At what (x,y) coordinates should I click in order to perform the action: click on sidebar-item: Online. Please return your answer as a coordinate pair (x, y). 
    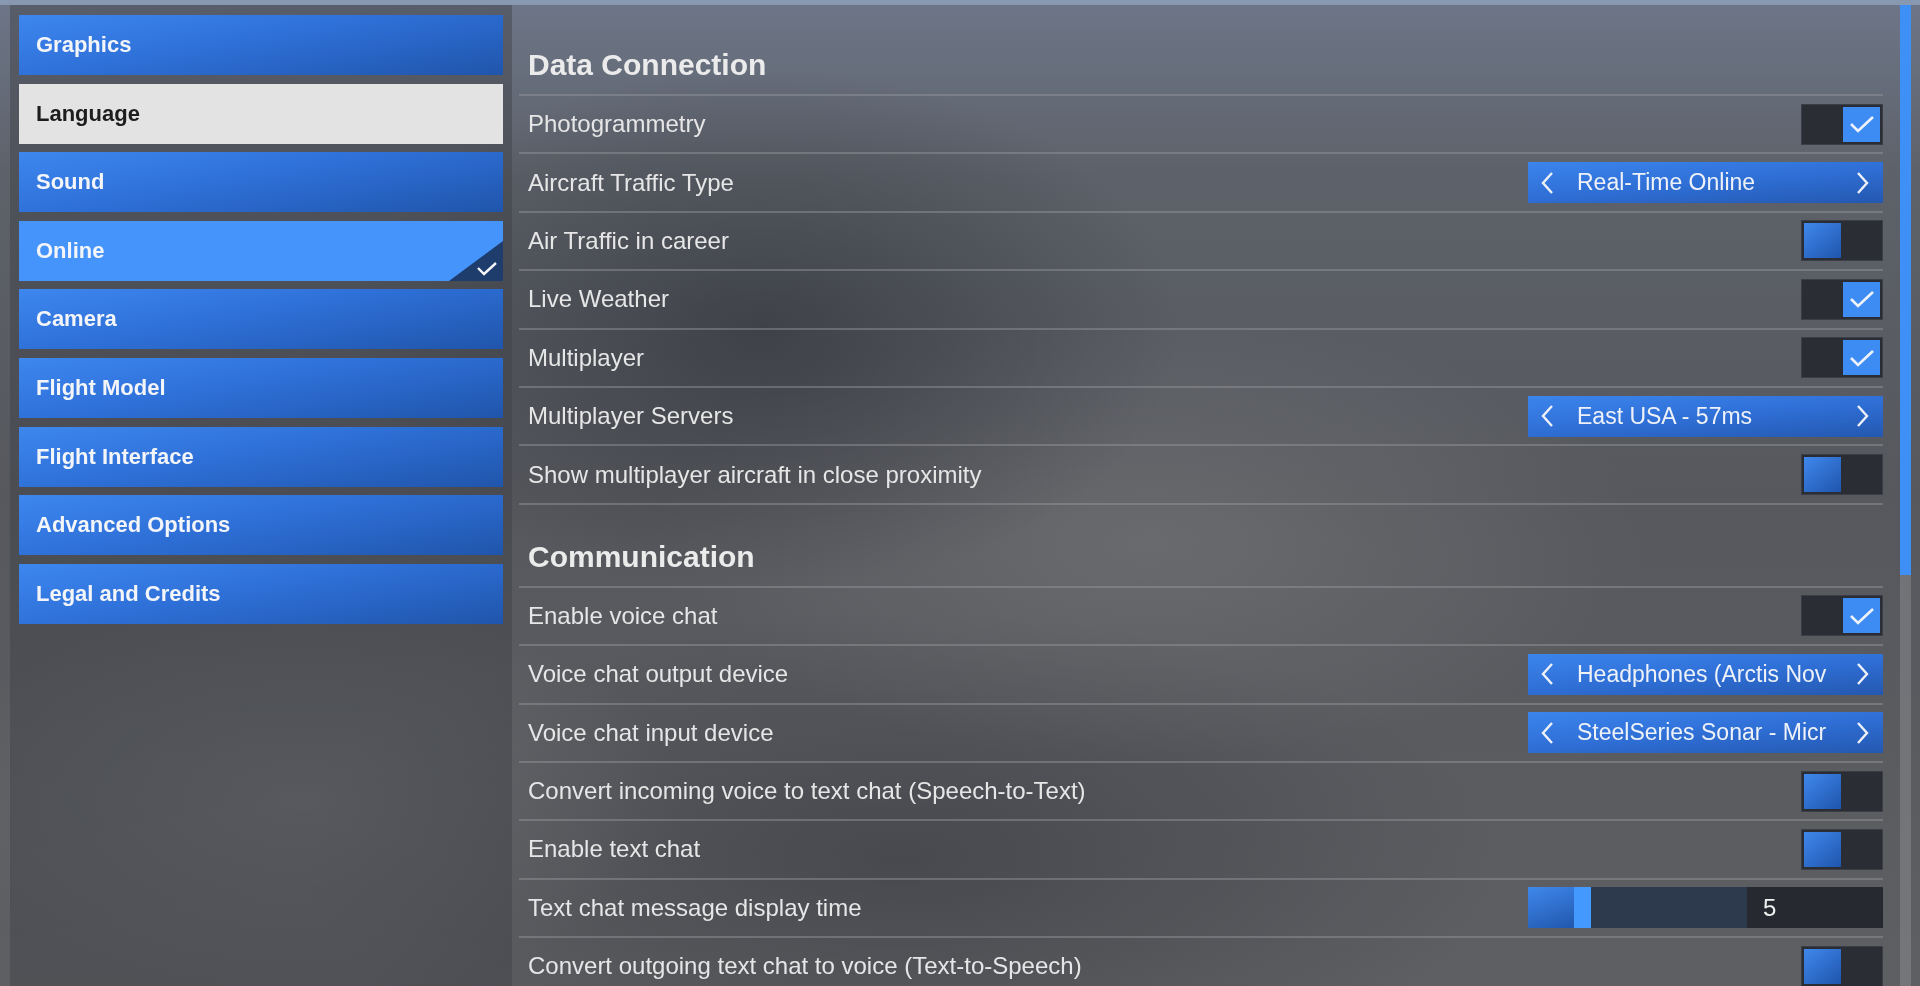
    Looking at the image, I should click on (261, 250).